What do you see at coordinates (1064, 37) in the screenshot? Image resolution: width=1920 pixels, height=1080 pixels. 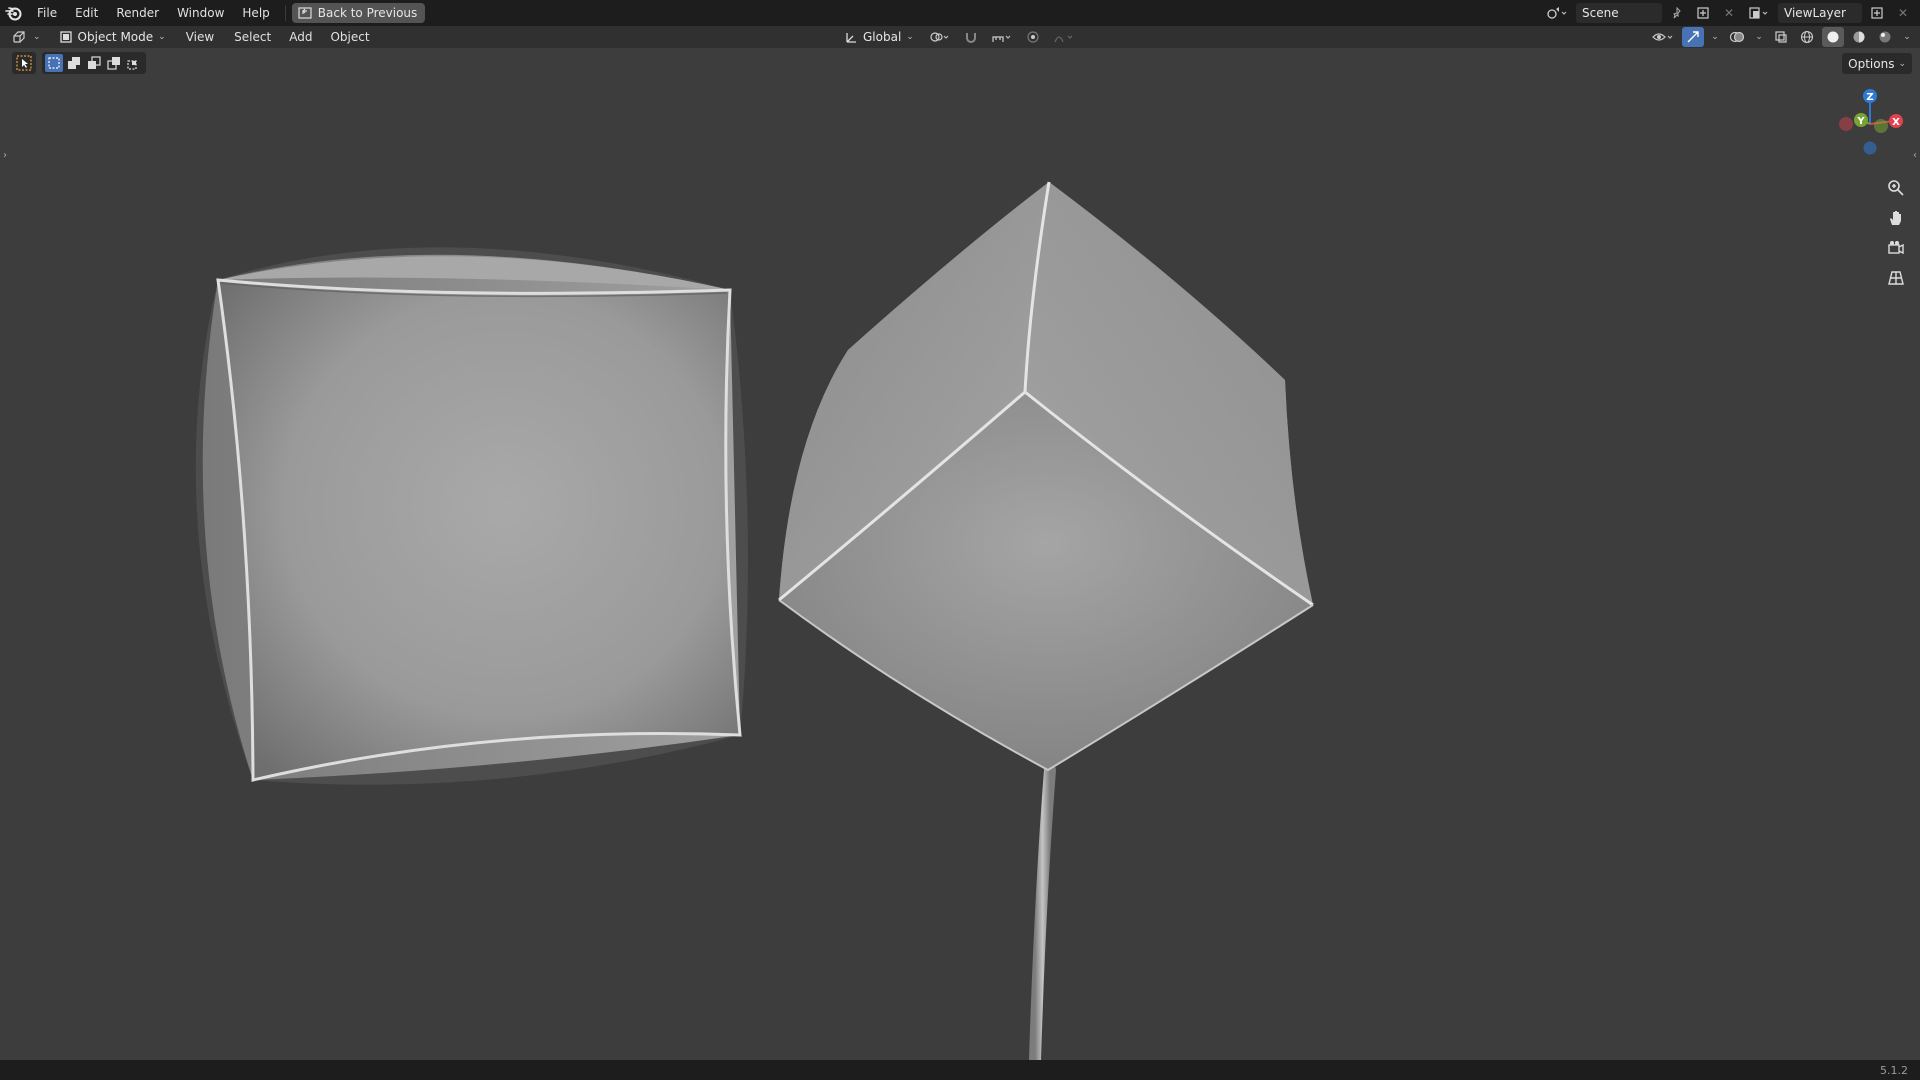 I see `falloff-icon` at bounding box center [1064, 37].